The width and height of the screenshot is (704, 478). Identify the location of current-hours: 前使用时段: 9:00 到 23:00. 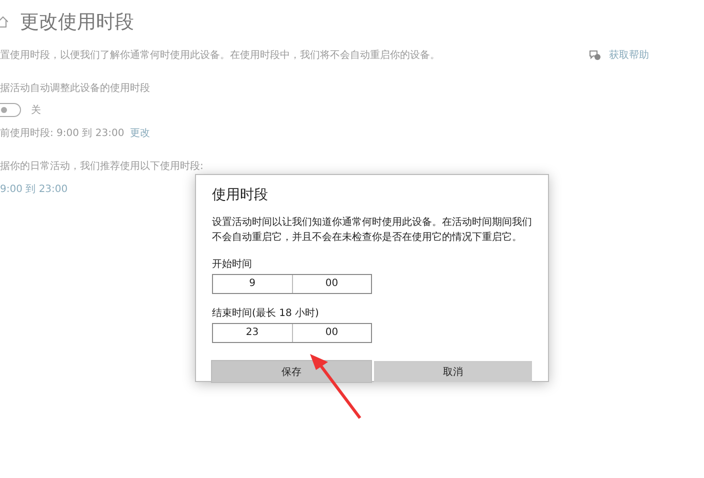
(62, 133).